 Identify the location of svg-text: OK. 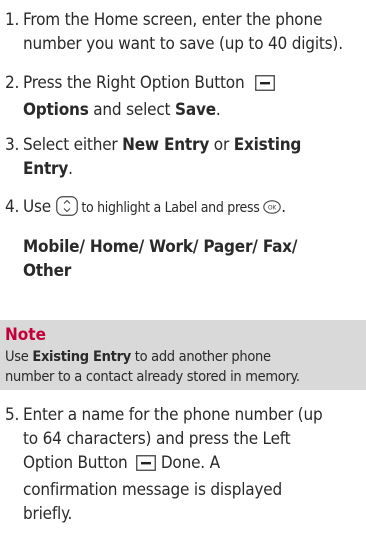
(273, 207).